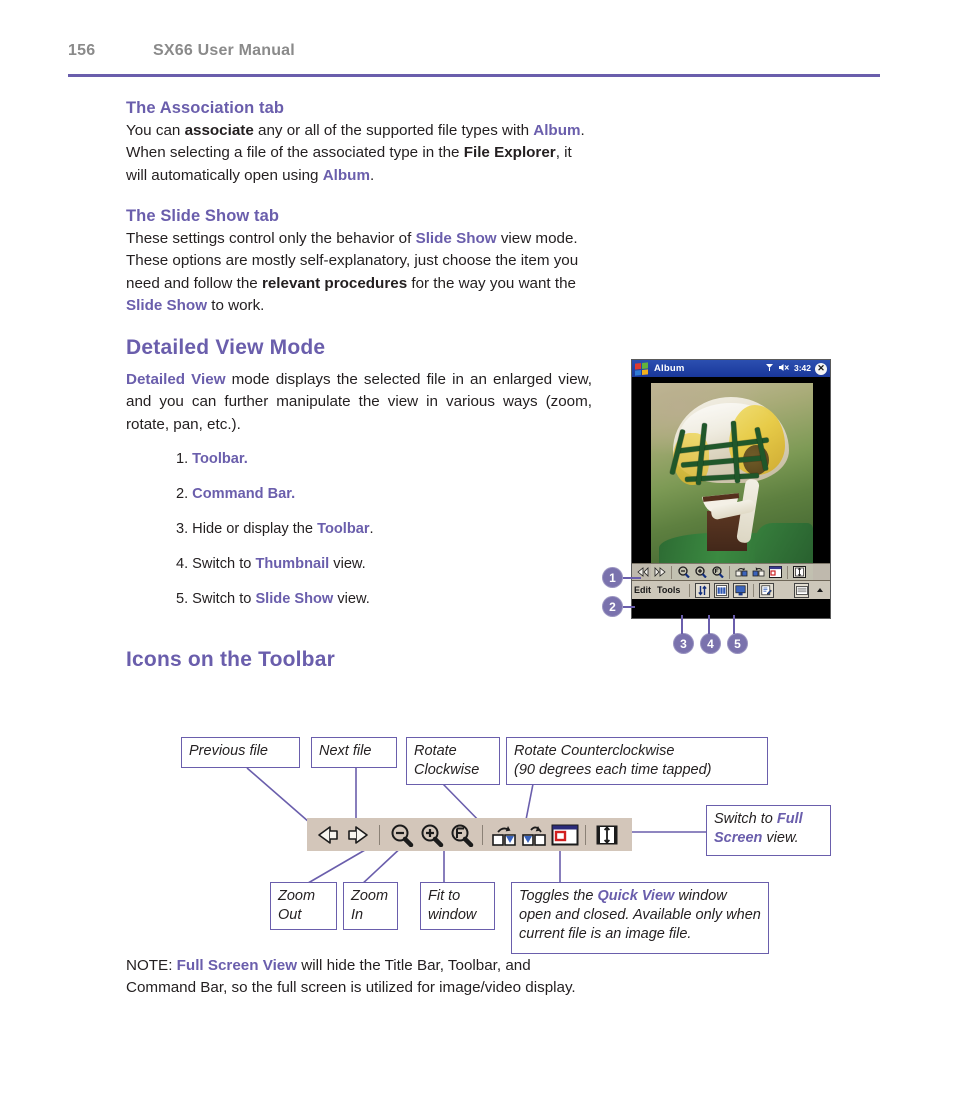 The image size is (954, 1113). I want to click on callout-rotate-ccw-line2: (90 degrees each time tapped), so click(613, 770).